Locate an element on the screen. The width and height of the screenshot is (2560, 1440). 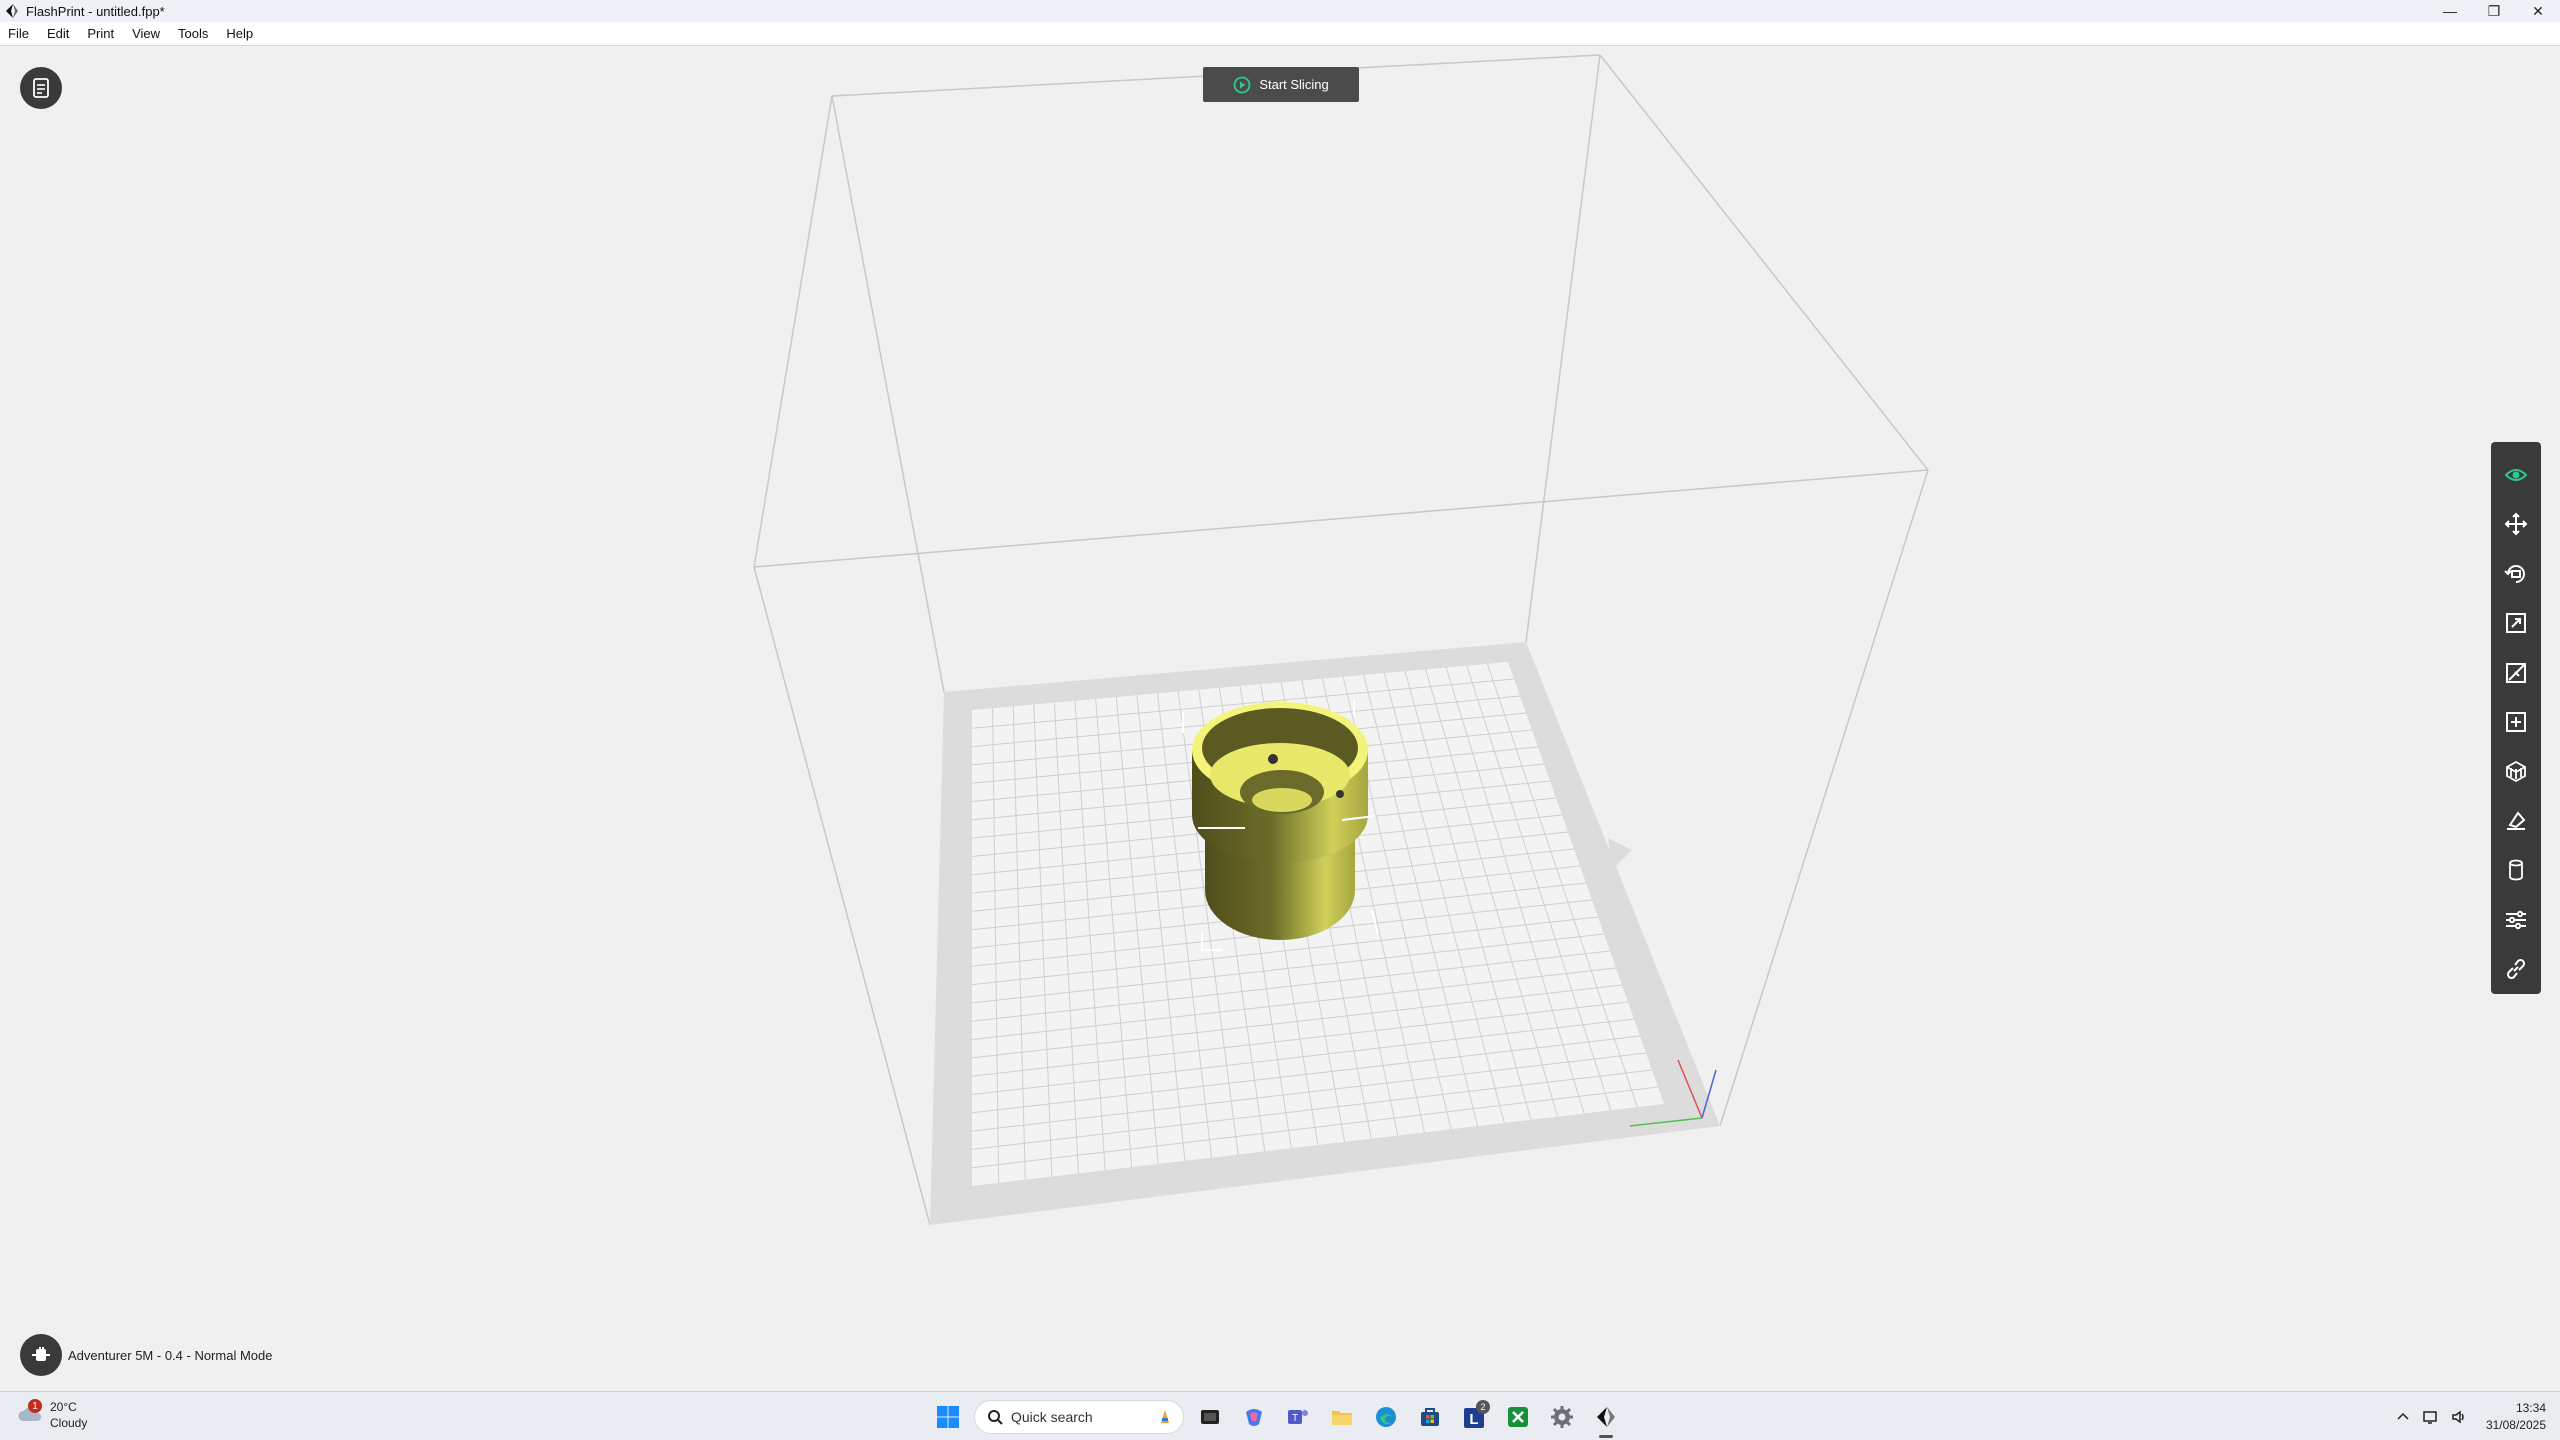
taskbar-store is located at coordinates (1430, 1417).